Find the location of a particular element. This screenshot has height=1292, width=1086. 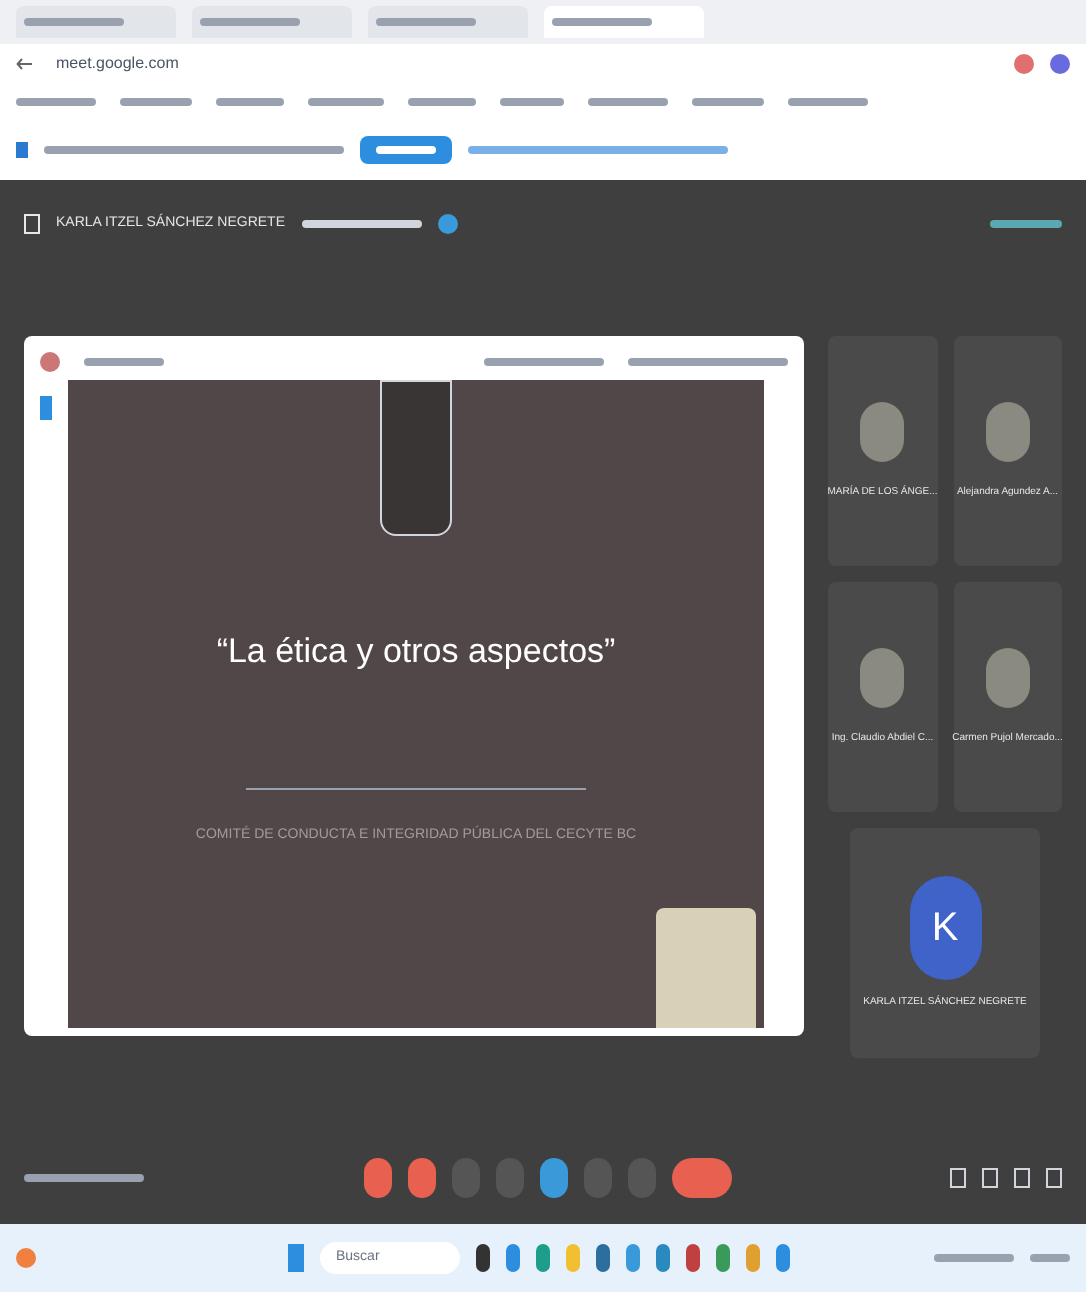

share-button is located at coordinates (406, 150).